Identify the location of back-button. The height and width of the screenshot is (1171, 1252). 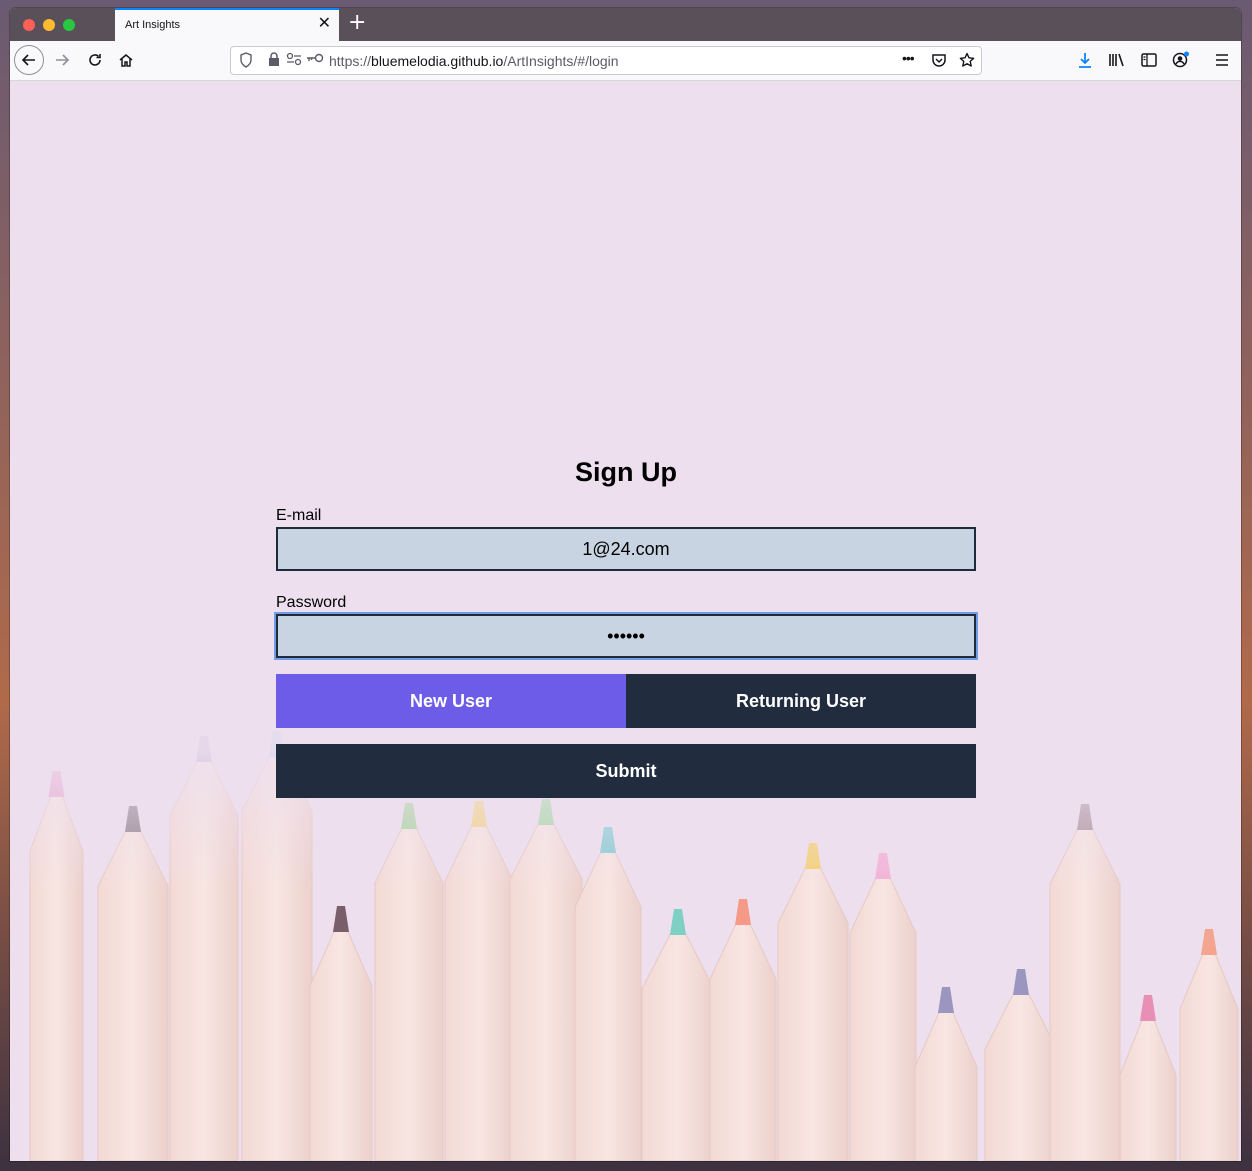
(29, 60).